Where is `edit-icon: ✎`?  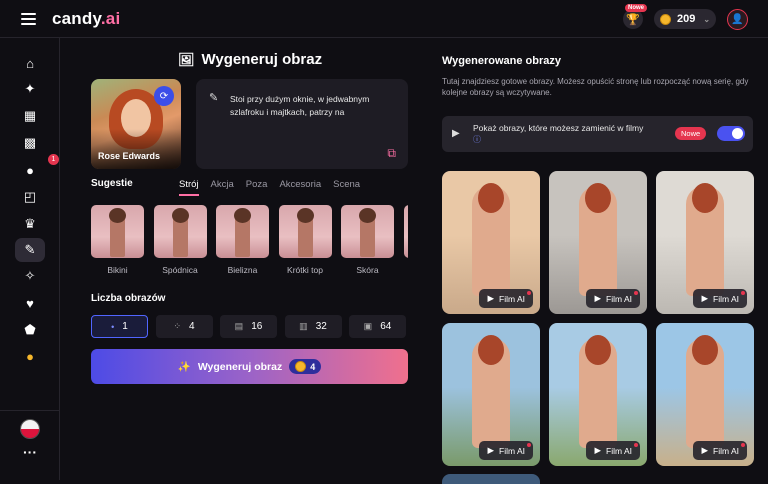
edit-icon: ✎ is located at coordinates (214, 98).